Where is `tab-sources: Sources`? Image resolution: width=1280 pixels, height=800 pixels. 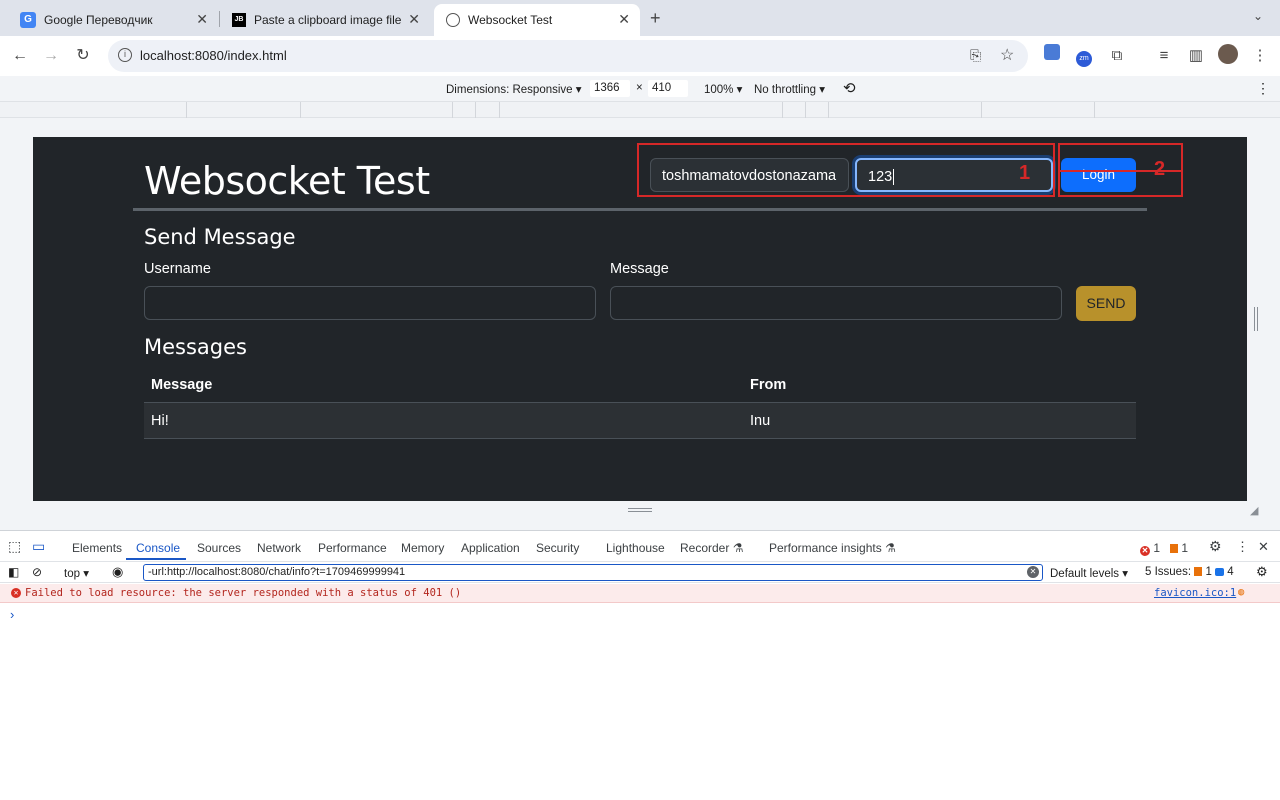
tab-sources: Sources is located at coordinates (219, 548).